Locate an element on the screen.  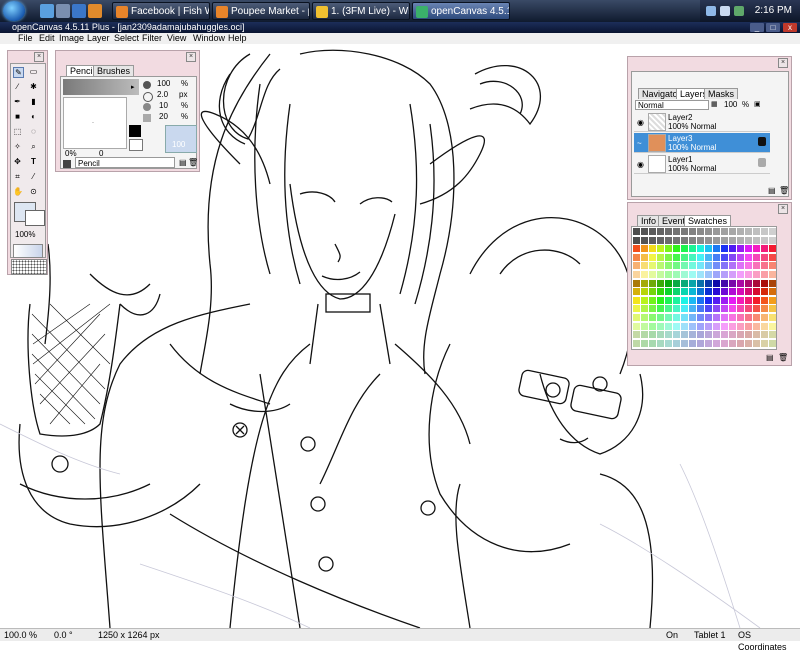
menu-edit: Edit is located at coordinates (47, 38).